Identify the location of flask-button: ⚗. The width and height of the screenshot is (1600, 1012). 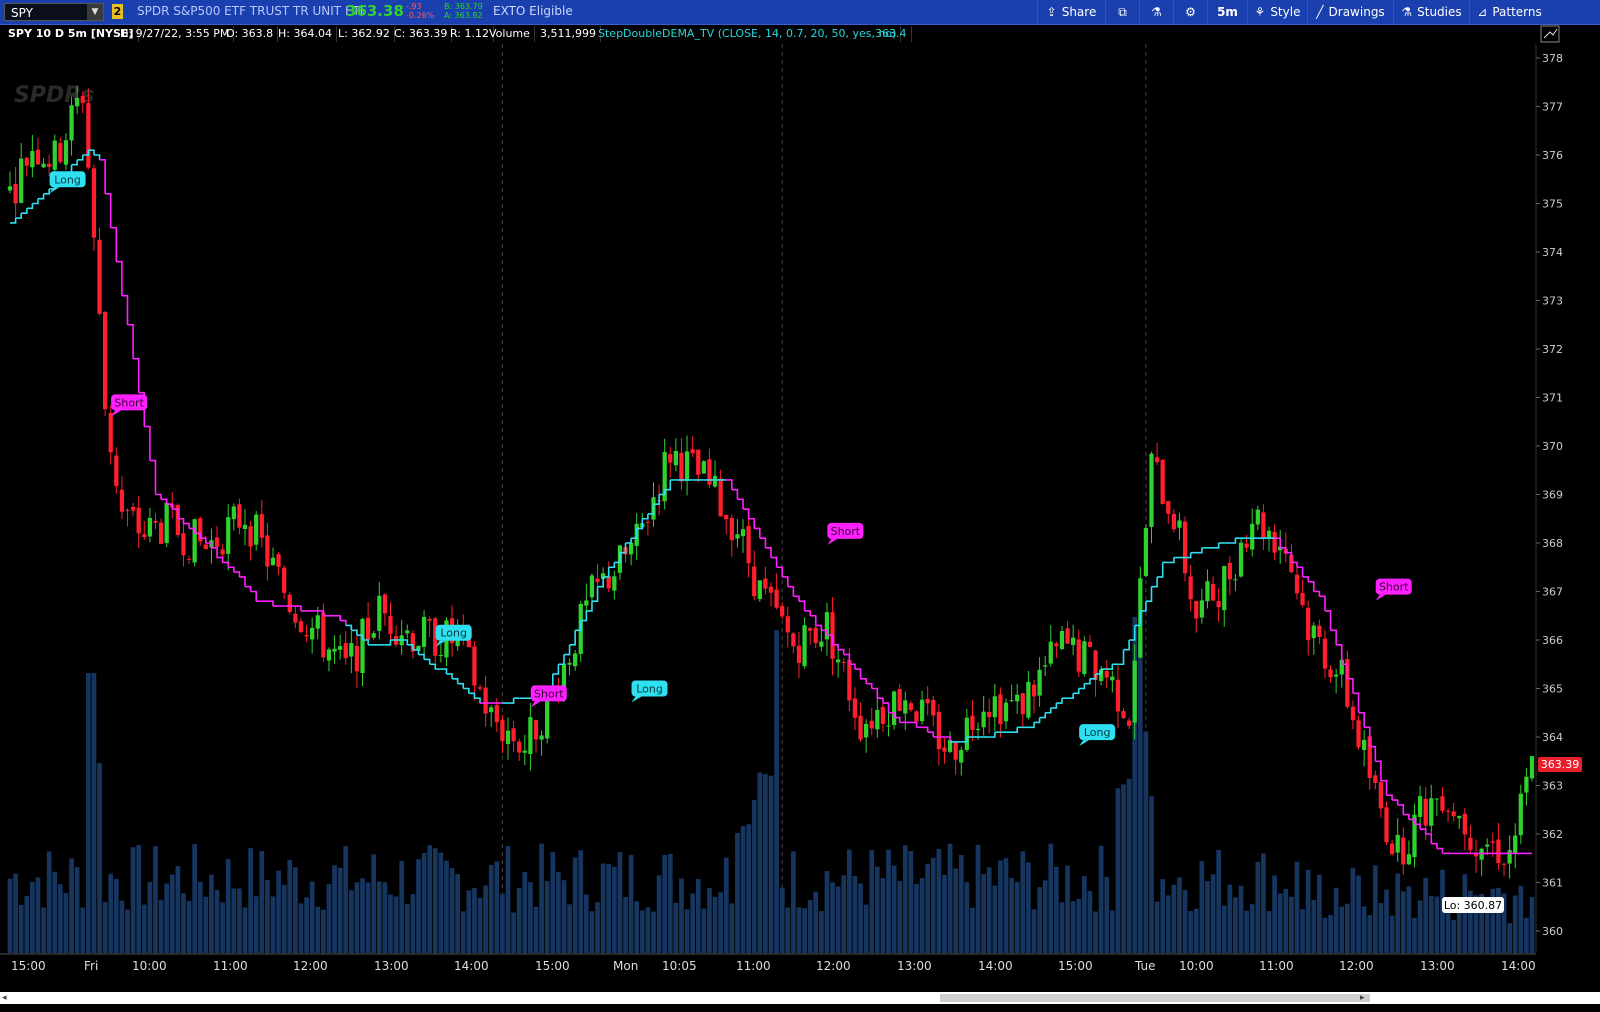
(1156, 12).